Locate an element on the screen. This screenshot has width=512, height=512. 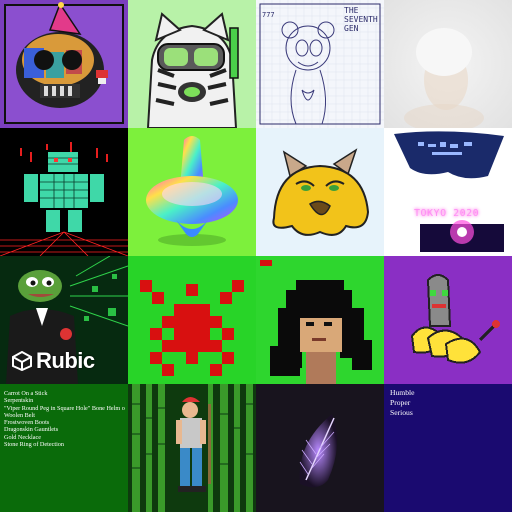
rubic-cube-icon is located at coordinates (22, 361).